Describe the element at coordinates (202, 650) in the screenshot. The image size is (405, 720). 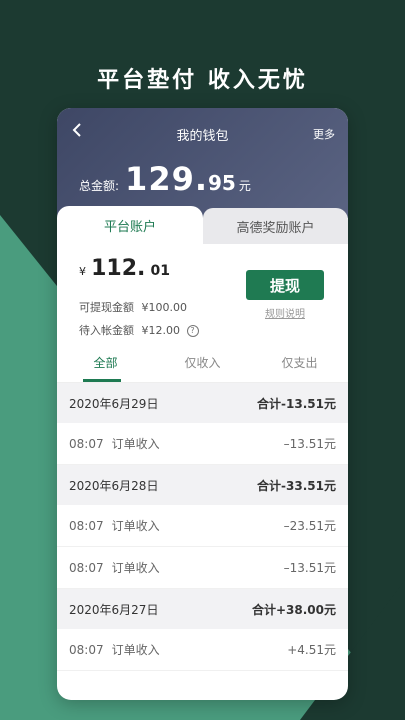
I see `list-item: 08:07 订单收入 +4.51元` at that location.